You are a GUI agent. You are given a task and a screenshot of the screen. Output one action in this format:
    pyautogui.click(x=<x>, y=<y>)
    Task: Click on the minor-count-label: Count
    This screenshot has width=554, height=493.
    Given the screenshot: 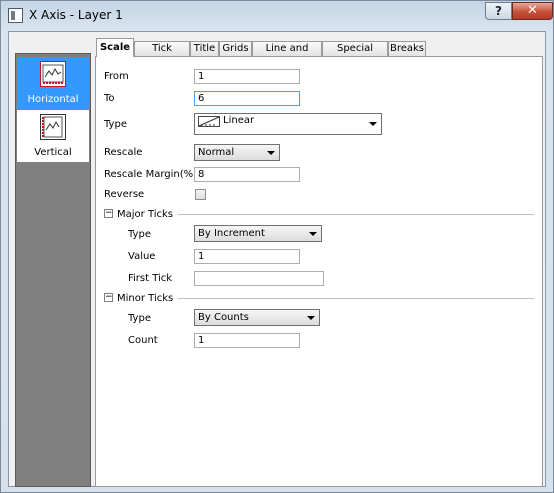 What is the action you would take?
    pyautogui.click(x=143, y=340)
    